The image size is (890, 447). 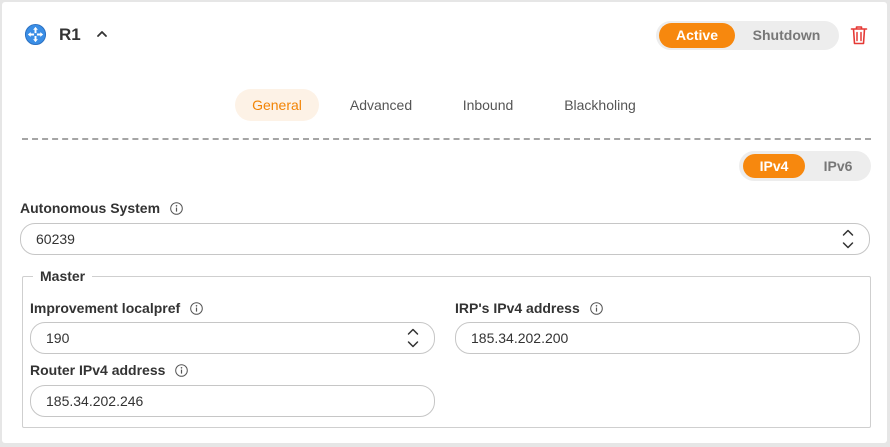 I want to click on irp-ipv4-label: IRP's IPv4 address, so click(x=529, y=308).